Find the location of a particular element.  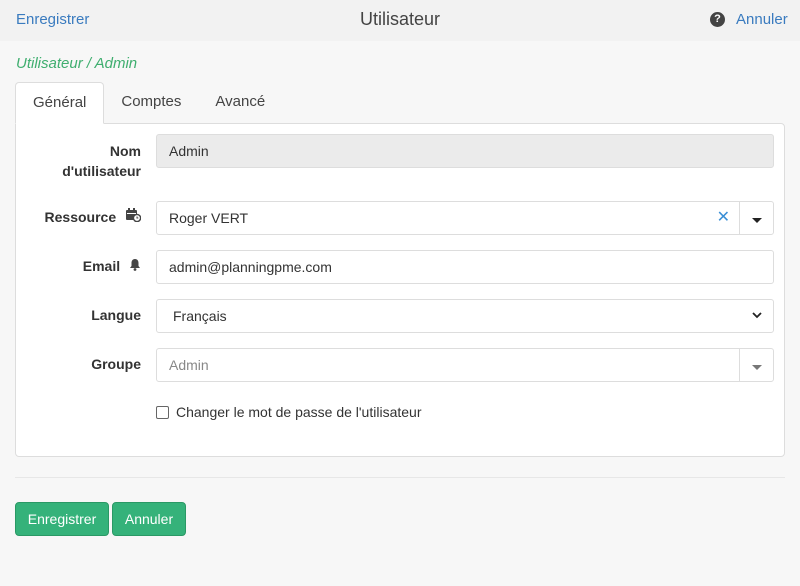

language-value: Français is located at coordinates (200, 316).